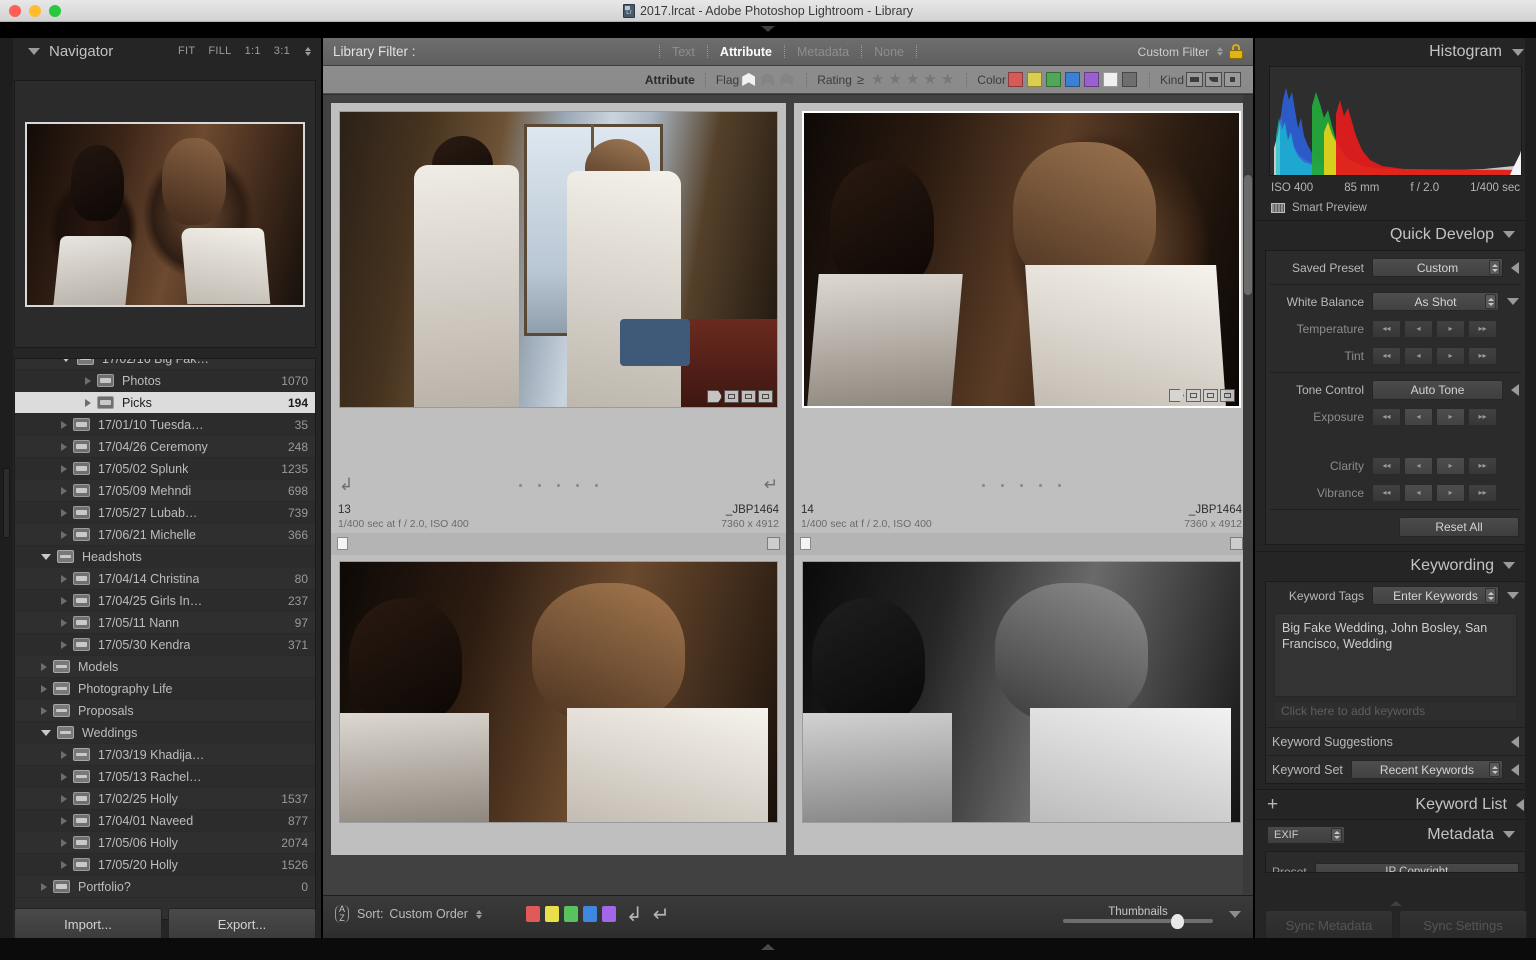 This screenshot has height=960, width=1536. Describe the element at coordinates (1434, 465) in the screenshot. I see `clarity-nudge-group: ◂◂ ◂ ▸ ▸▸` at that location.